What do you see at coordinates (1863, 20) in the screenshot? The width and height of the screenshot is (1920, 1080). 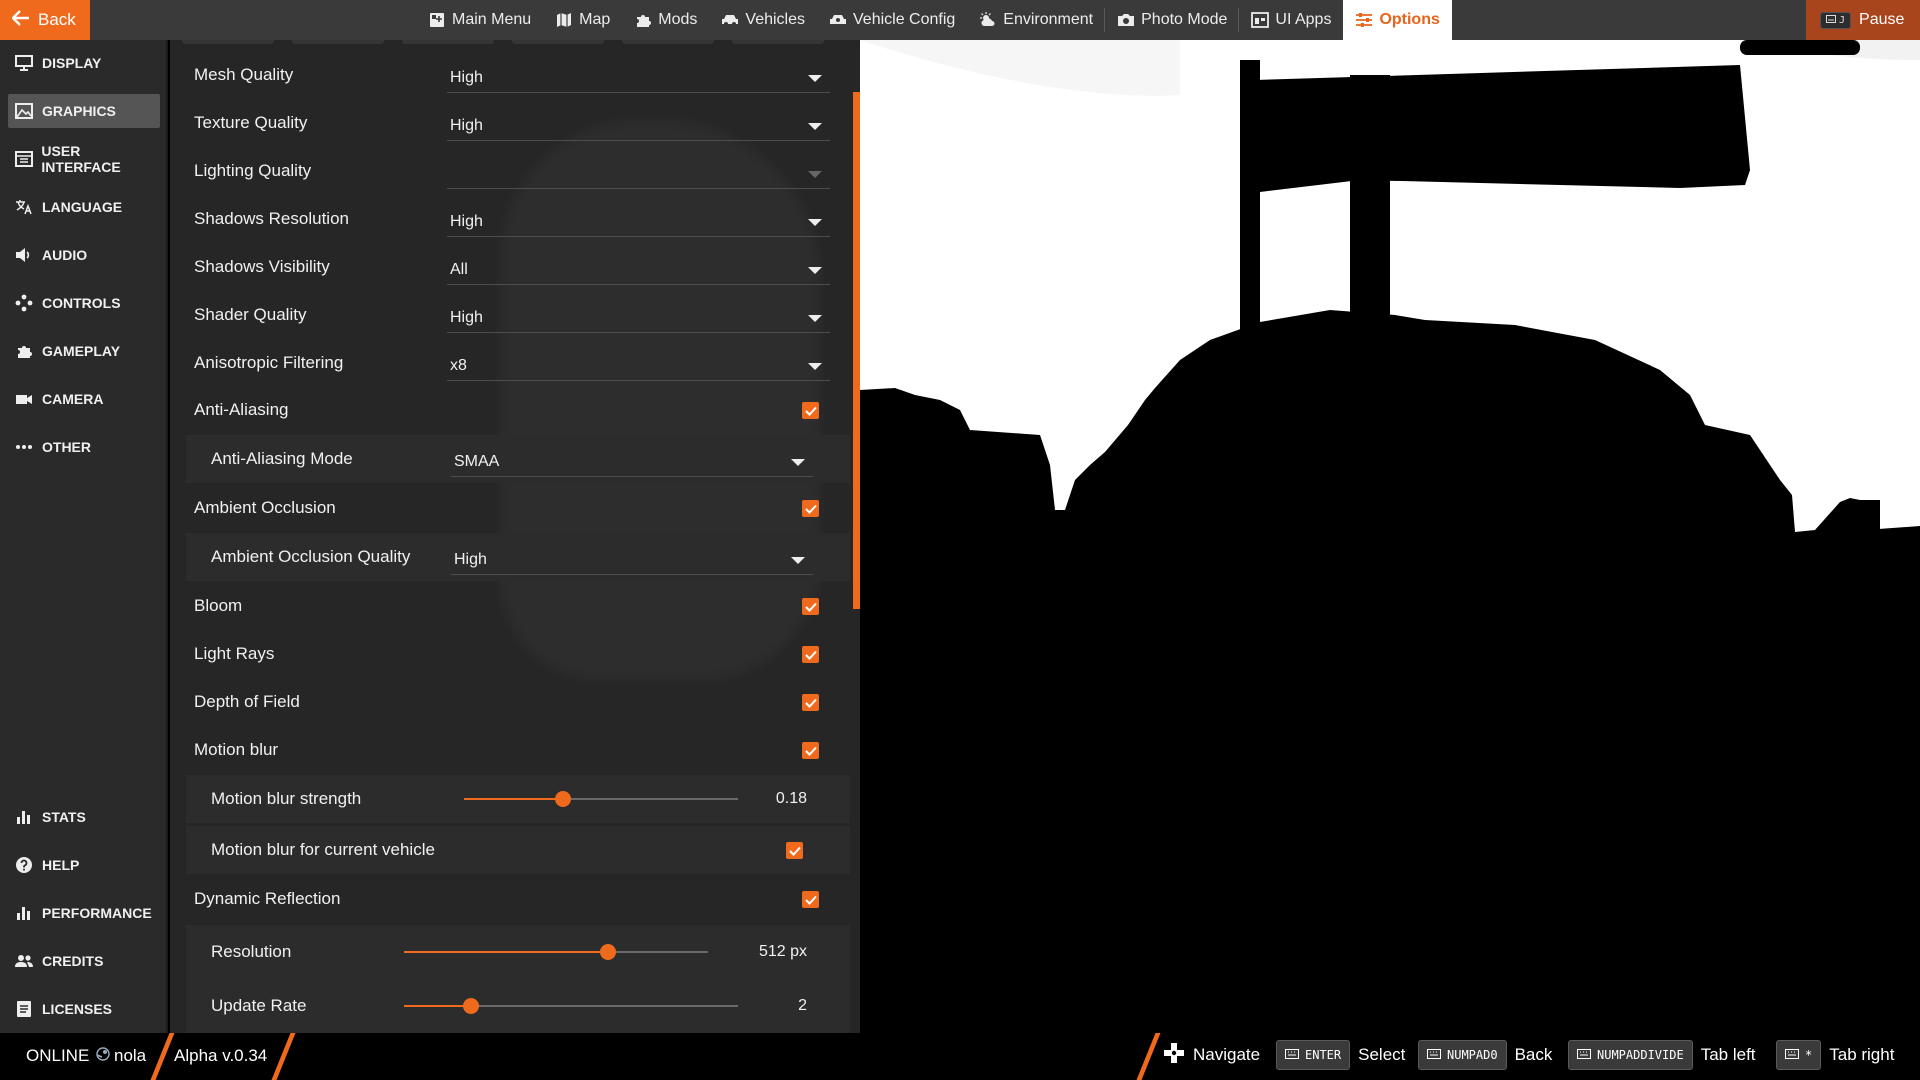 I see `pause-button: J Pause` at bounding box center [1863, 20].